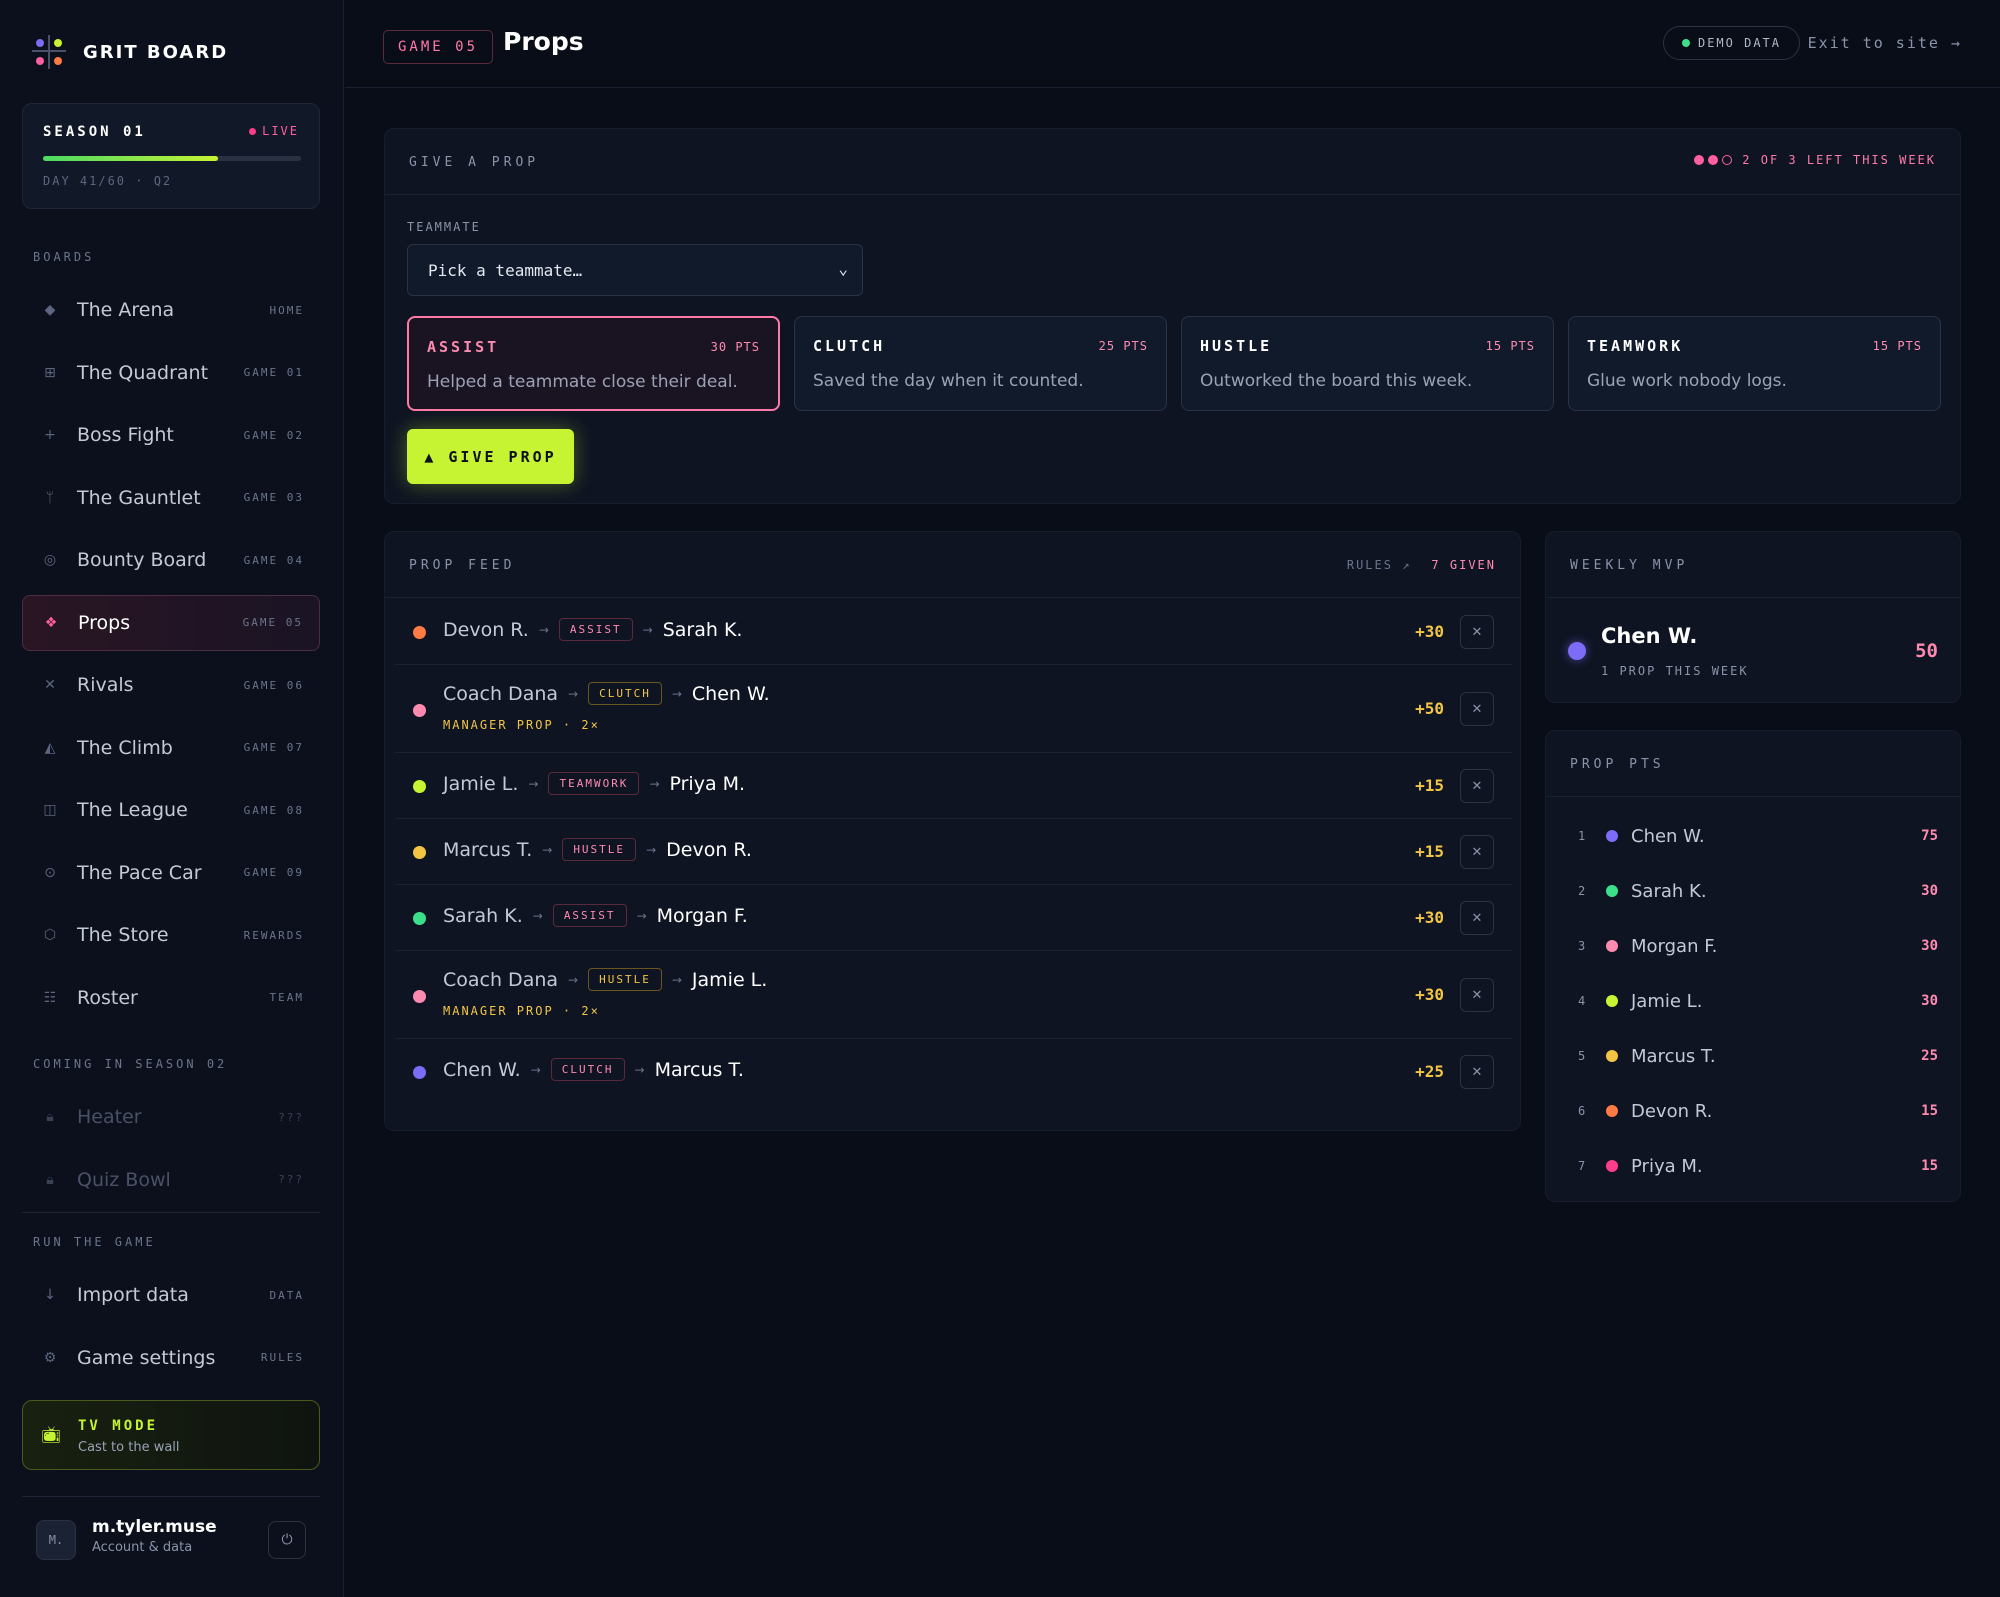 The height and width of the screenshot is (1597, 2000). I want to click on give-prop-button: ▲ GIVE PROP, so click(490, 456).